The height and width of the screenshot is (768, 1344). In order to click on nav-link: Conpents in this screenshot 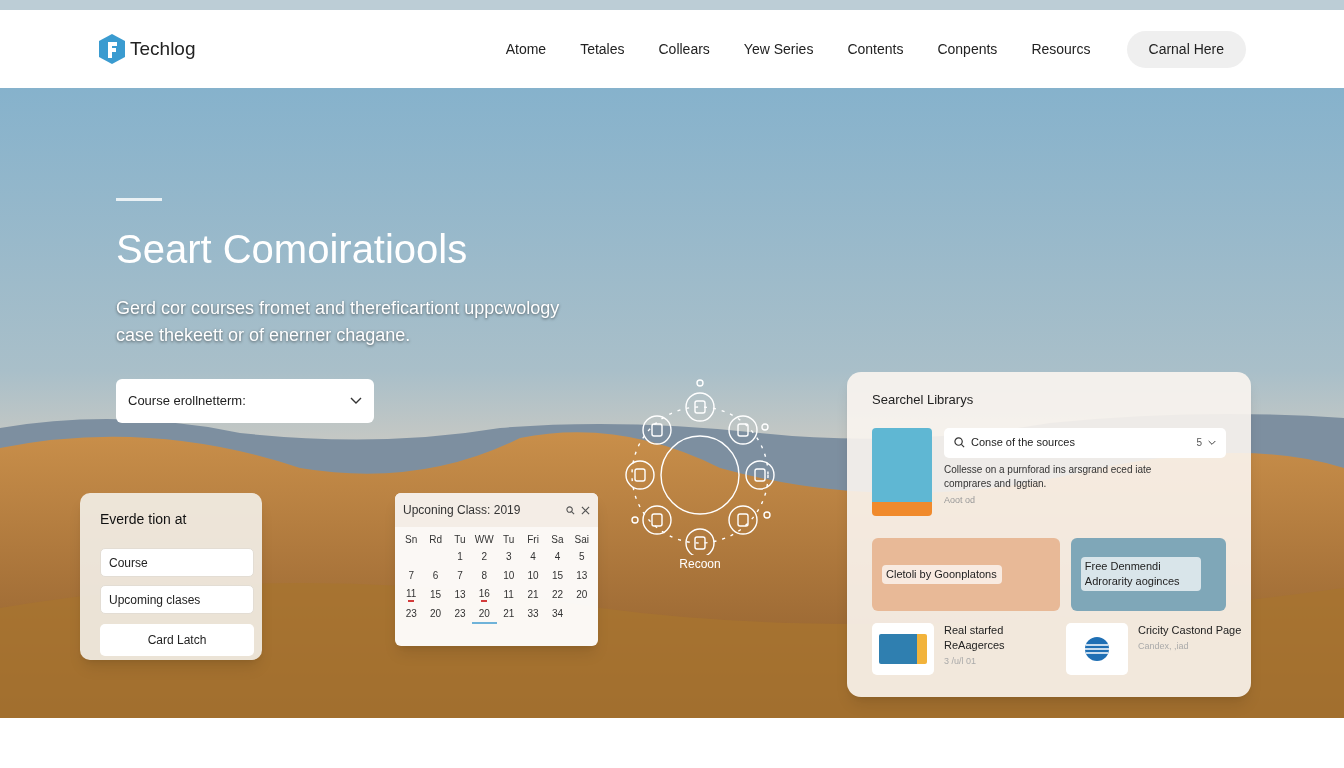, I will do `click(967, 49)`.